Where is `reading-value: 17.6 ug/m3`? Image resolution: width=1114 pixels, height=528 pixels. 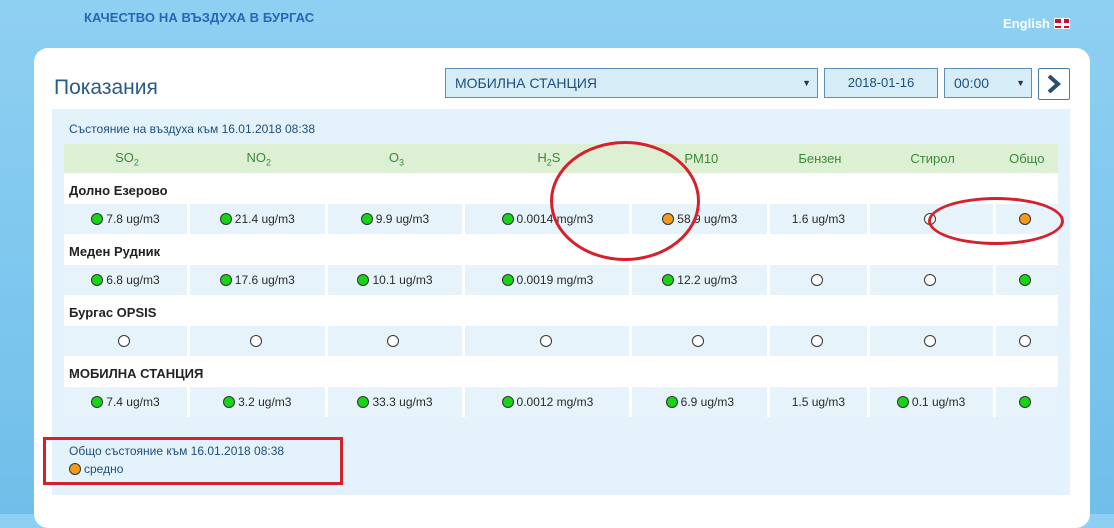
reading-value: 17.6 ug/m3 is located at coordinates (264, 280).